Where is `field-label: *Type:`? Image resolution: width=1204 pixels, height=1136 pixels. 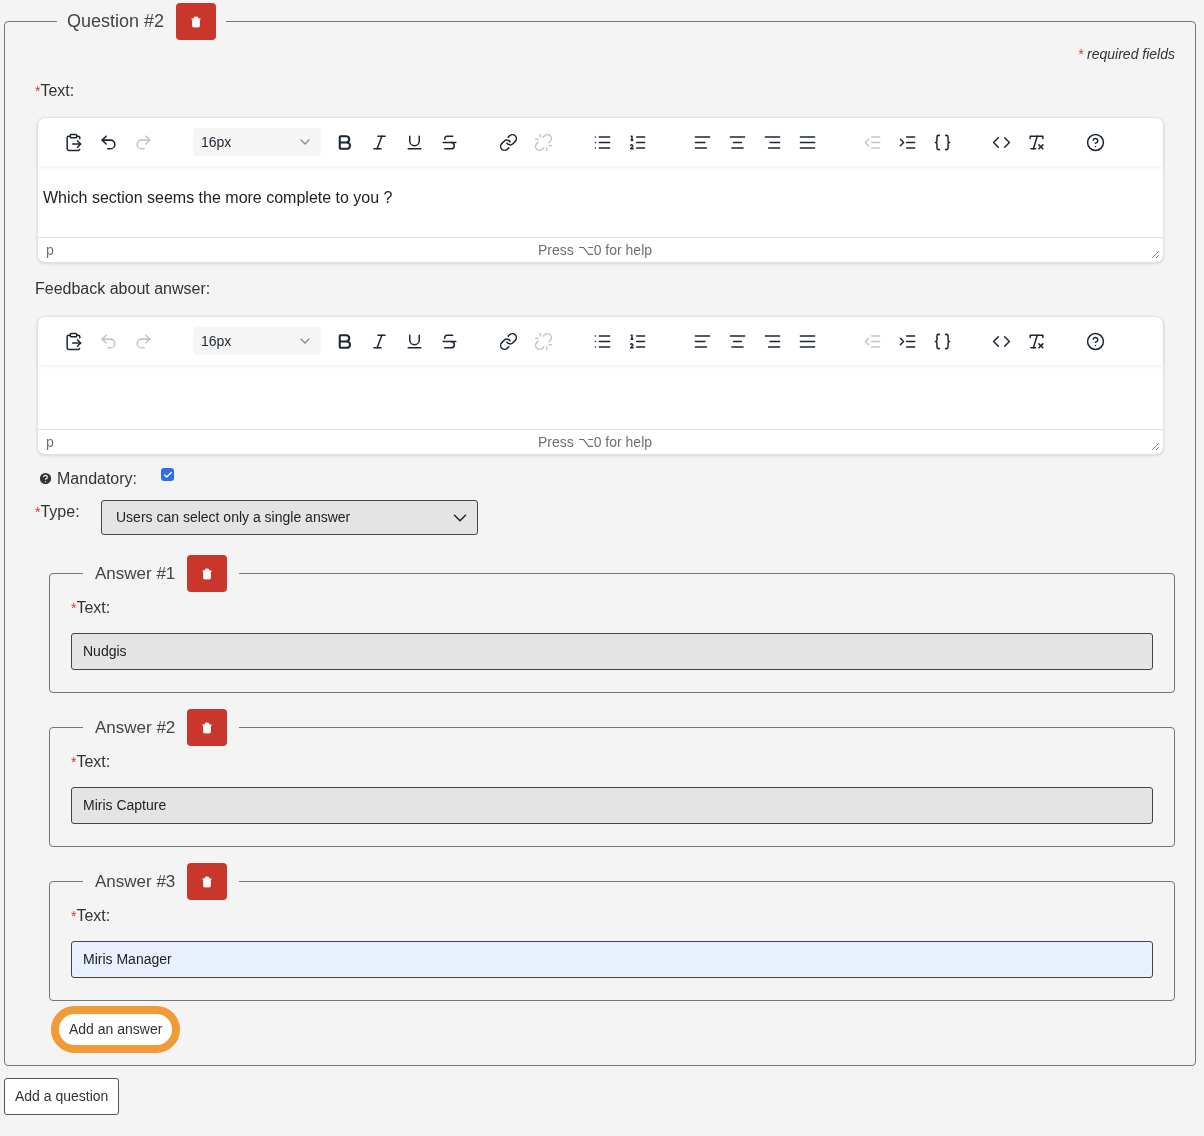 field-label: *Type: is located at coordinates (58, 512).